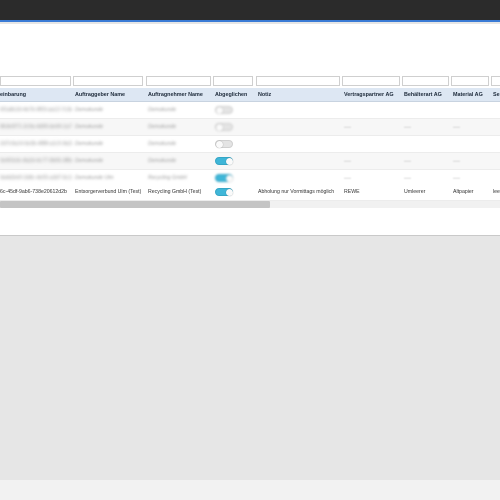 The width and height of the screenshot is (500, 500). What do you see at coordinates (298, 95) in the screenshot?
I see `column-header-notiz: Notiz` at bounding box center [298, 95].